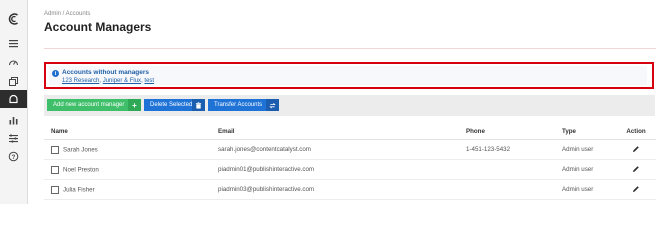 This screenshot has width=670, height=240. Describe the element at coordinates (122, 81) in the screenshot. I see `account-link: Juniper & Flux` at that location.